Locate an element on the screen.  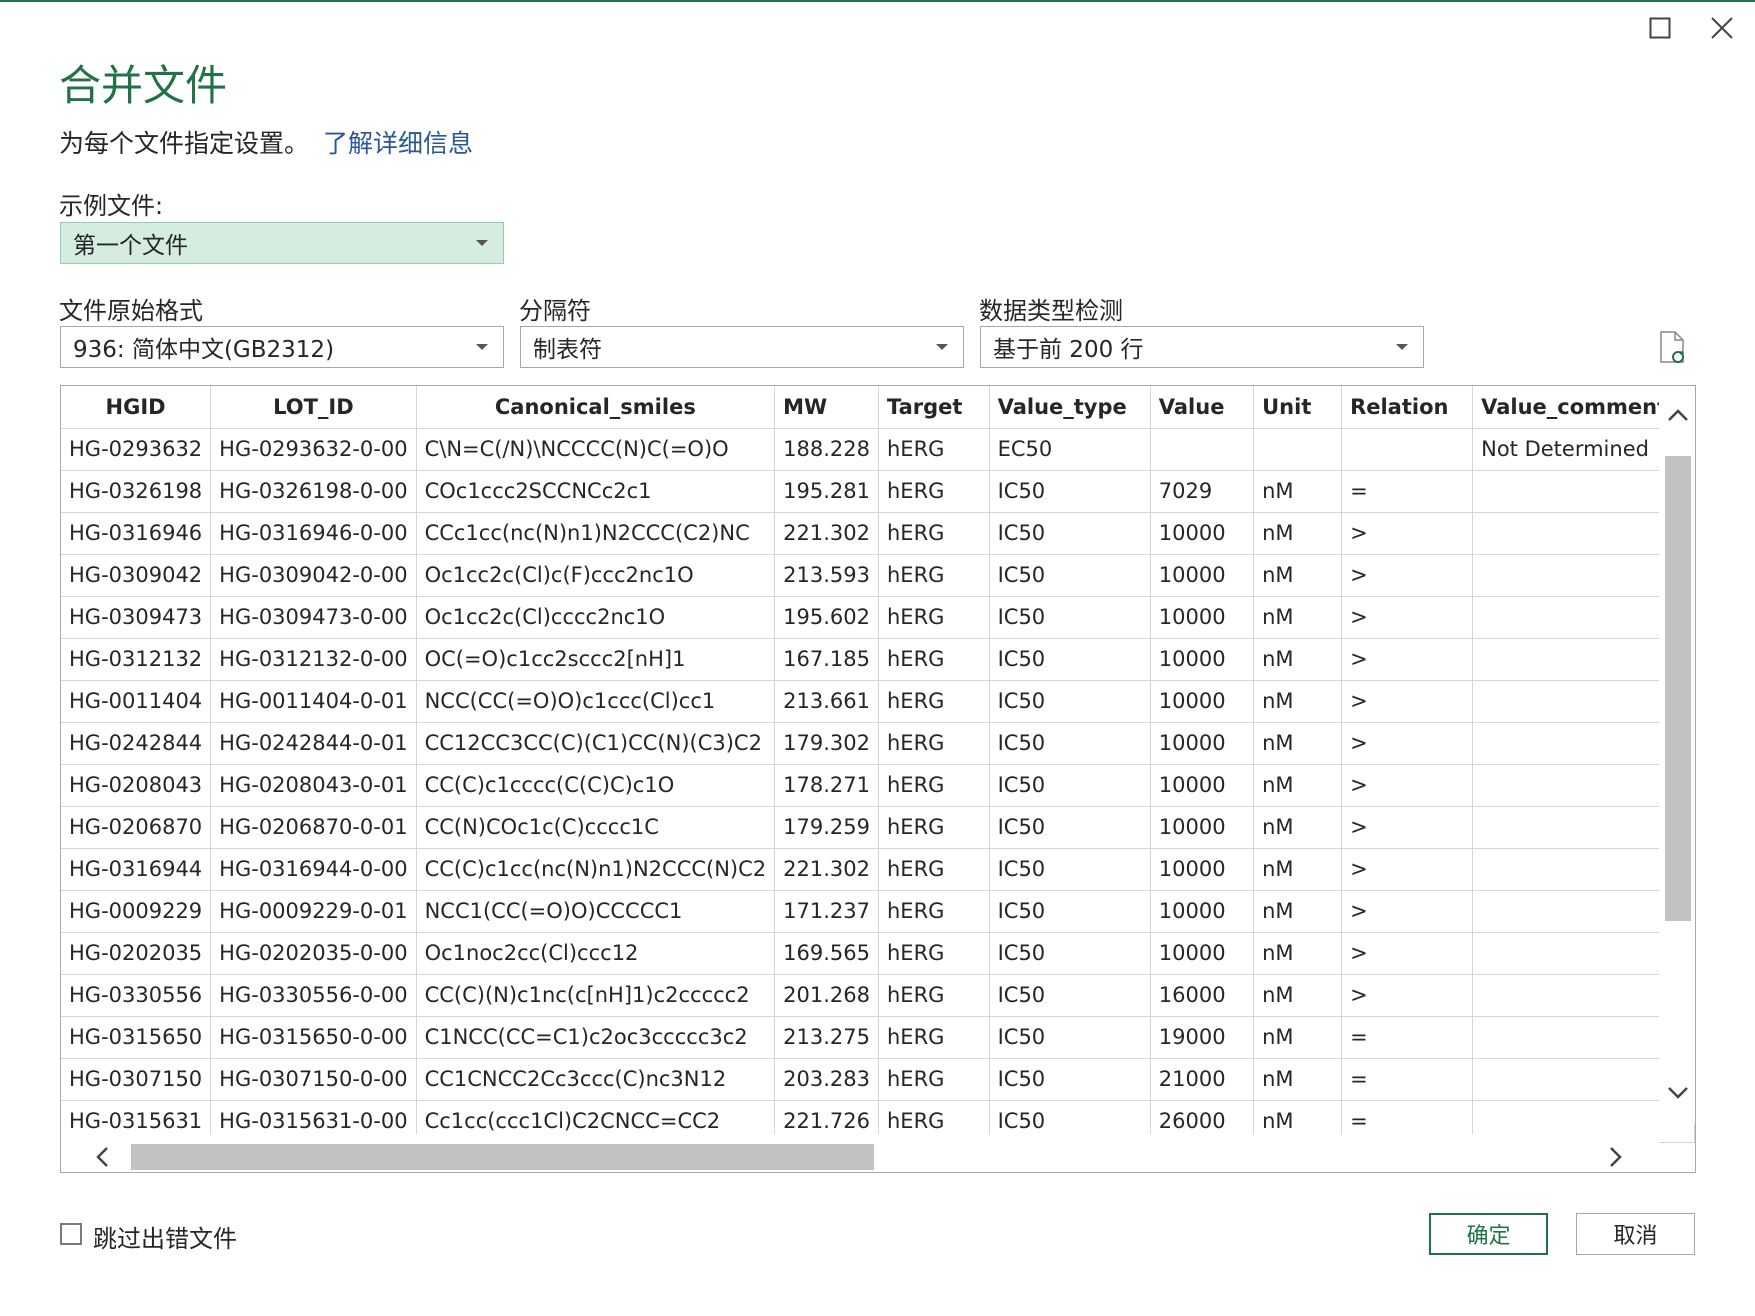
refresh-preview-icon is located at coordinates (1673, 348).